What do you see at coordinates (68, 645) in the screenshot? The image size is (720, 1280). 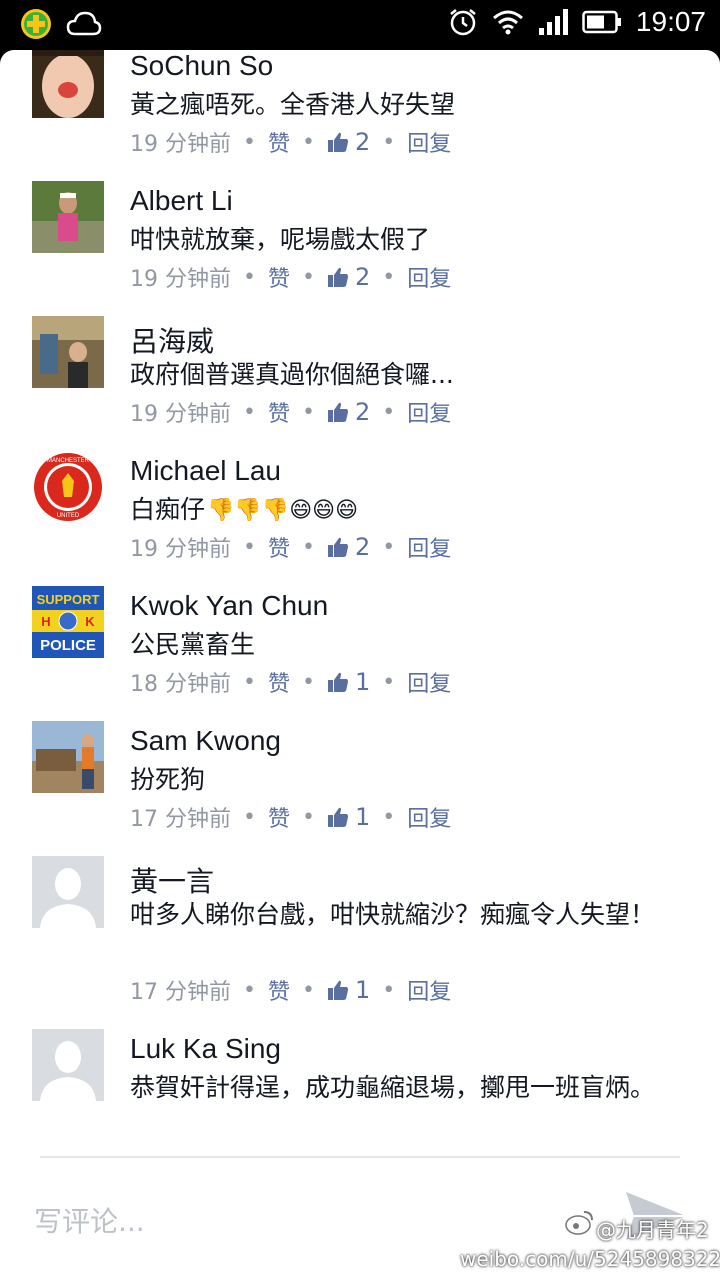 I see `avatar-text-4: POLICE` at bounding box center [68, 645].